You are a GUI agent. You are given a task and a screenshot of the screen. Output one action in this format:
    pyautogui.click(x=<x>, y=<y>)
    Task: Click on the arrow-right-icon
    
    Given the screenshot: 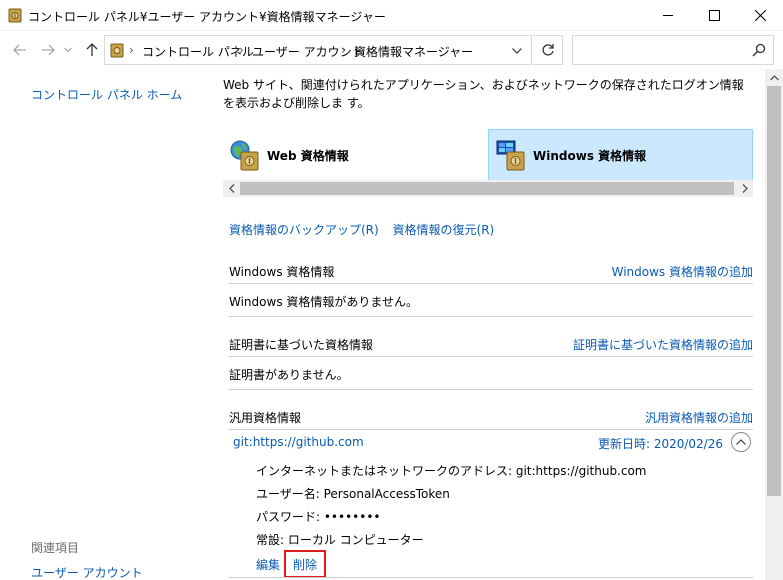 What is the action you would take?
    pyautogui.click(x=48, y=50)
    